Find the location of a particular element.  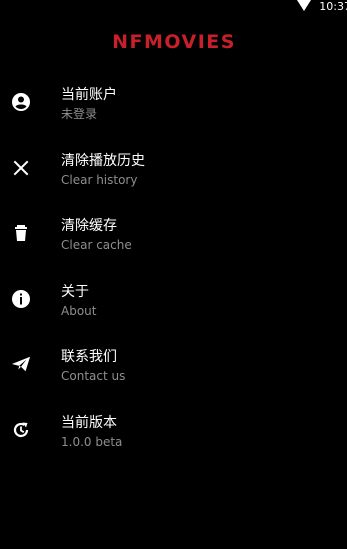

menu-item-clear-history: 清除播放历史 Clear history is located at coordinates (173, 168).